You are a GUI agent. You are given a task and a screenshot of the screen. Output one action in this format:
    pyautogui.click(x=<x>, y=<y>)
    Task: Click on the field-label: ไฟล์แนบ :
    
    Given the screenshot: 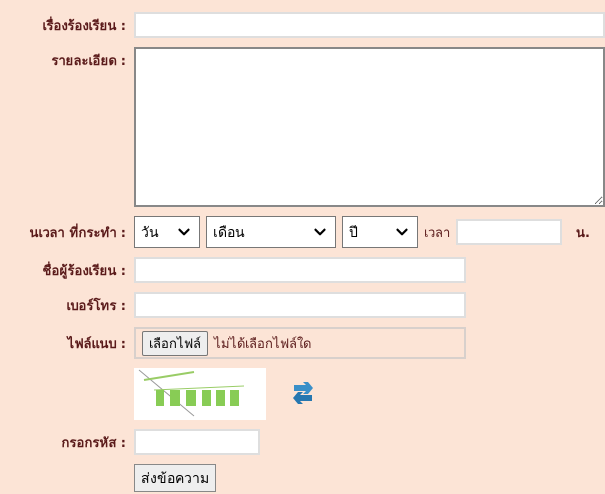 What is the action you would take?
    pyautogui.click(x=96, y=344)
    